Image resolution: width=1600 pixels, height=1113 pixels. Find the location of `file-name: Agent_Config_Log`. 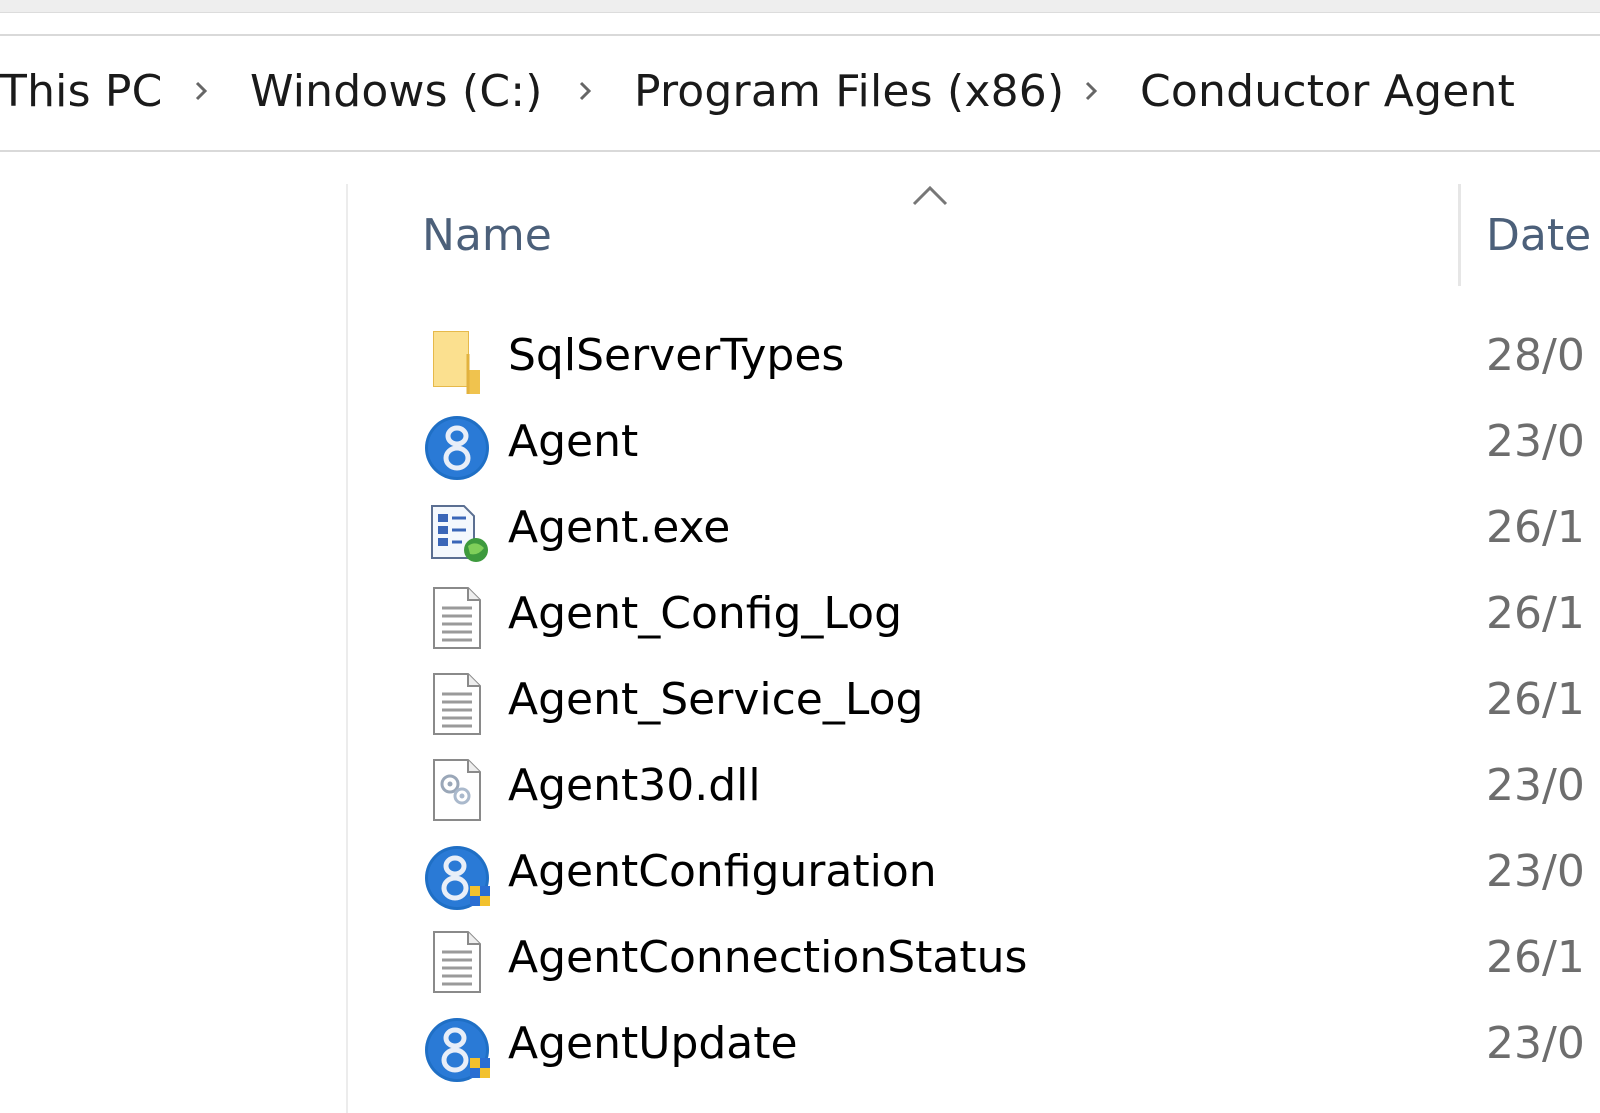

file-name: Agent_Config_Log is located at coordinates (705, 613).